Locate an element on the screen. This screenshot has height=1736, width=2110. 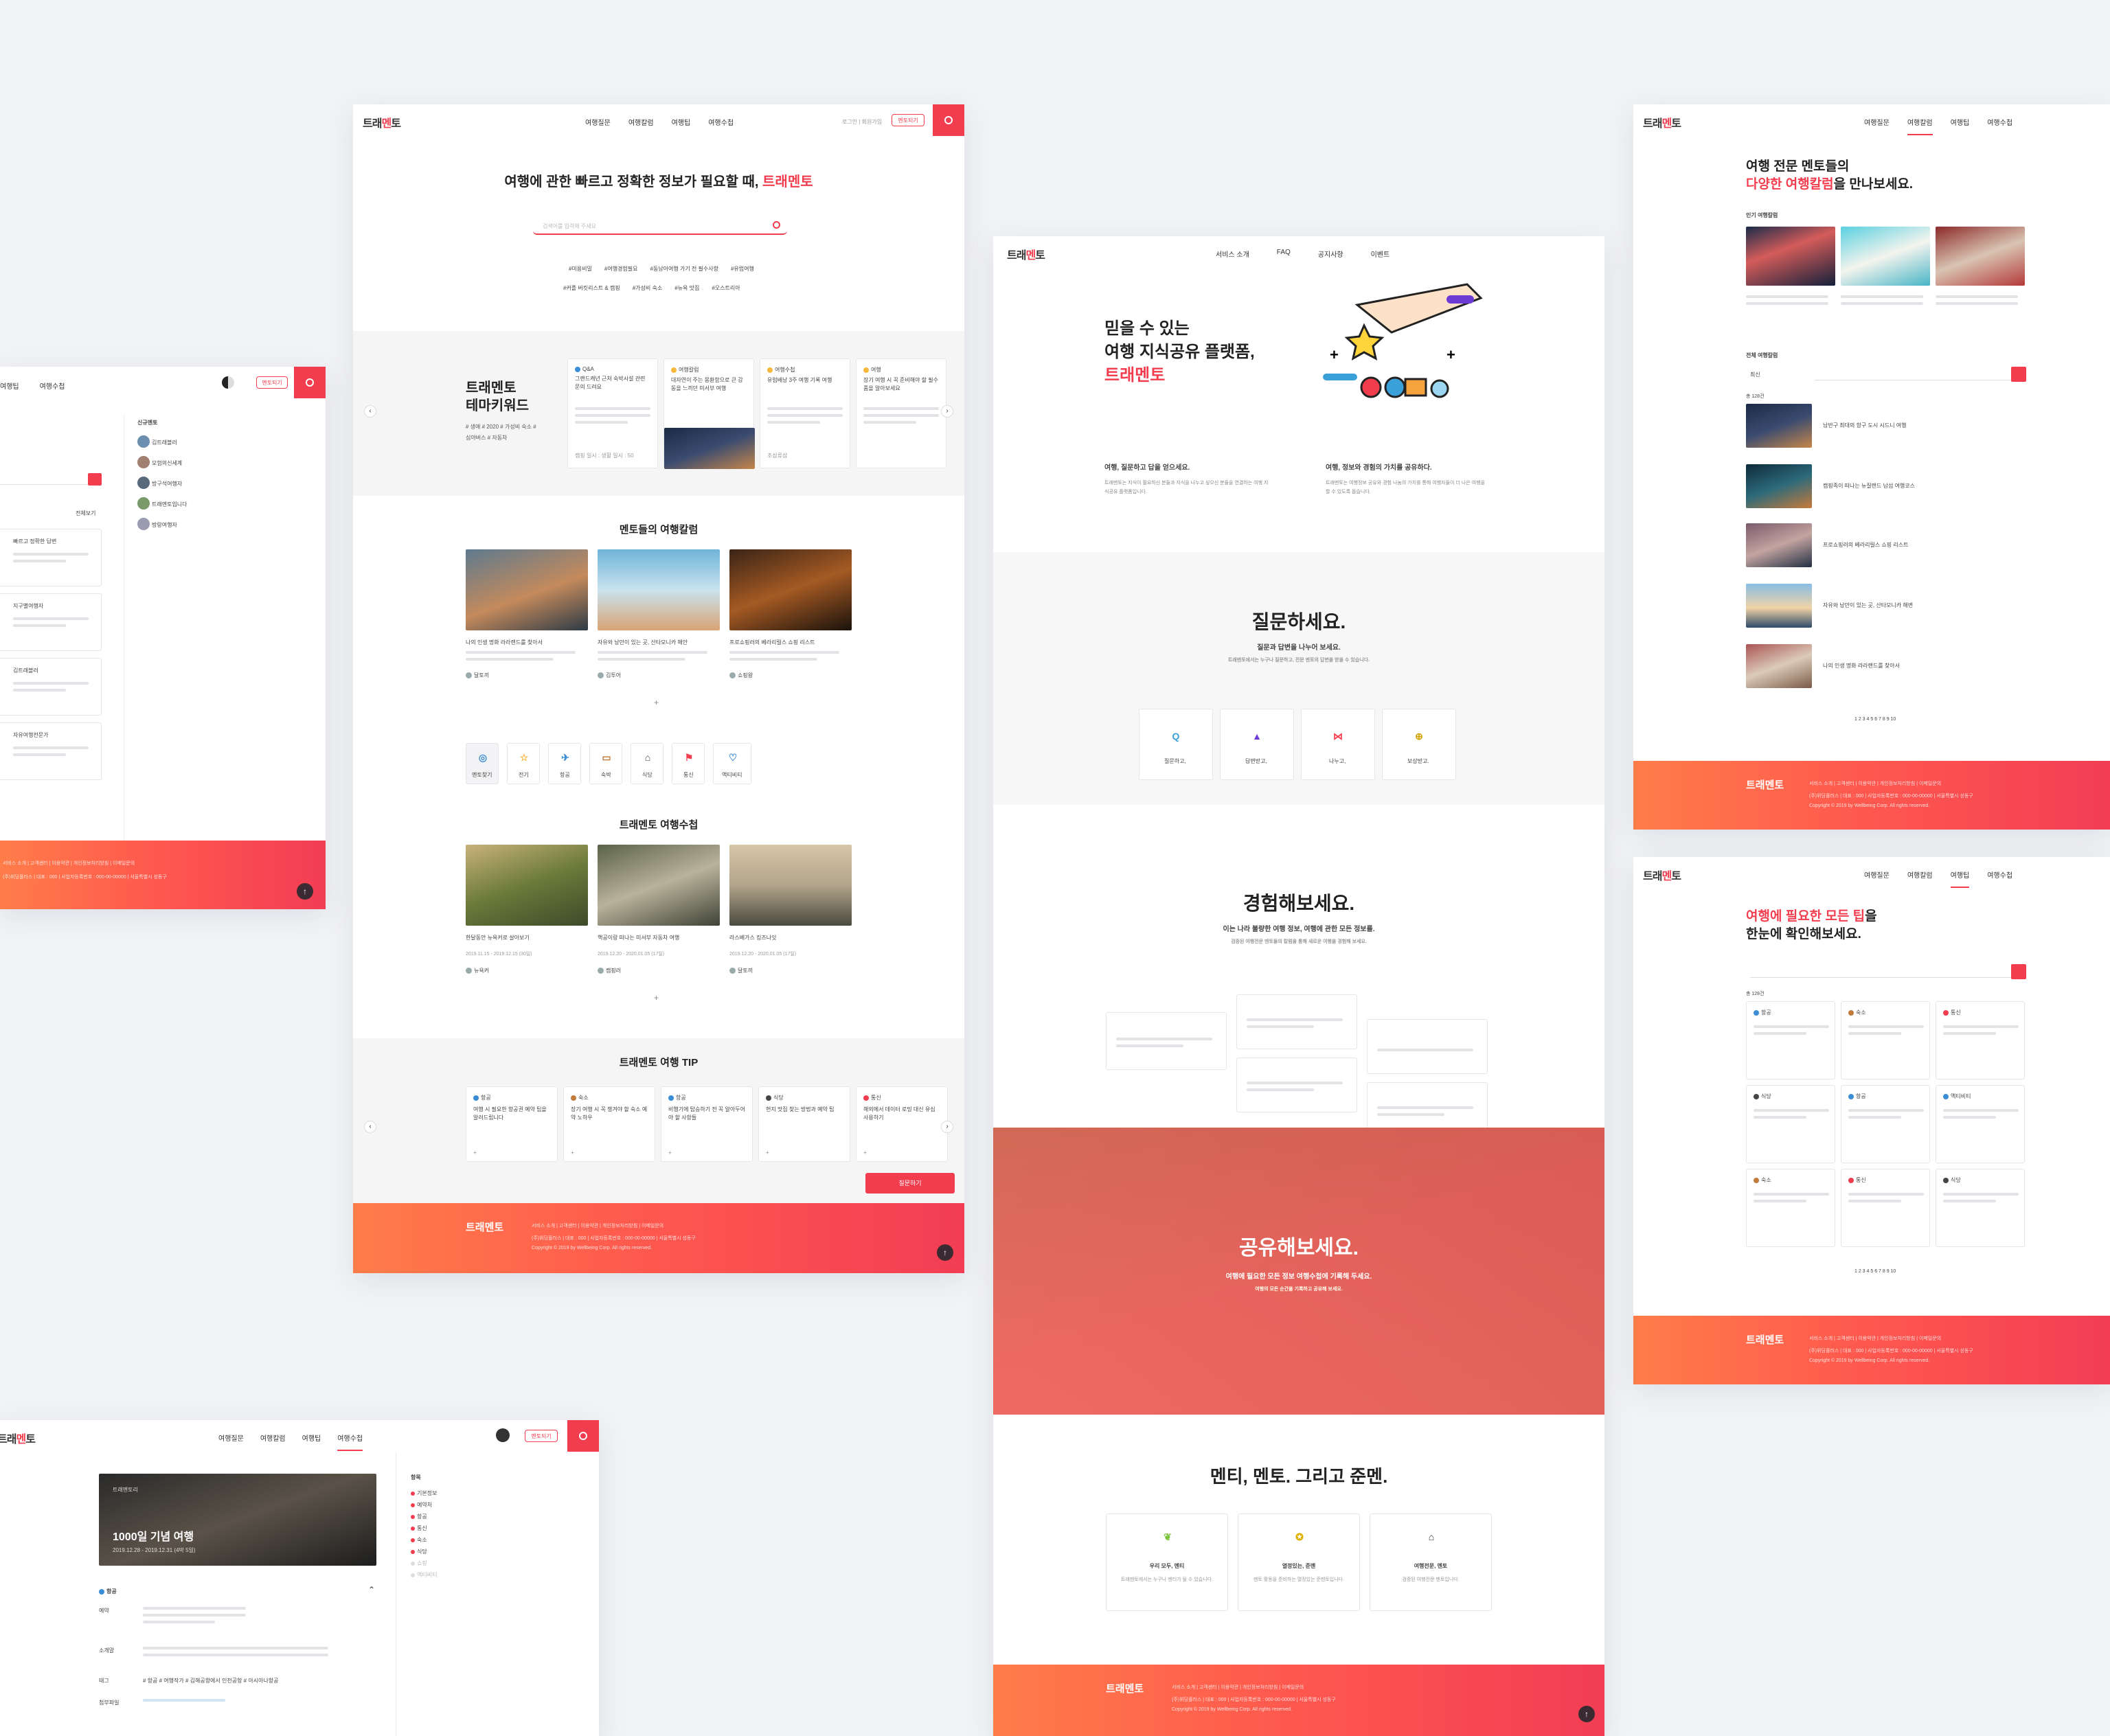
side-item: 쇼핑 is located at coordinates (424, 1563).